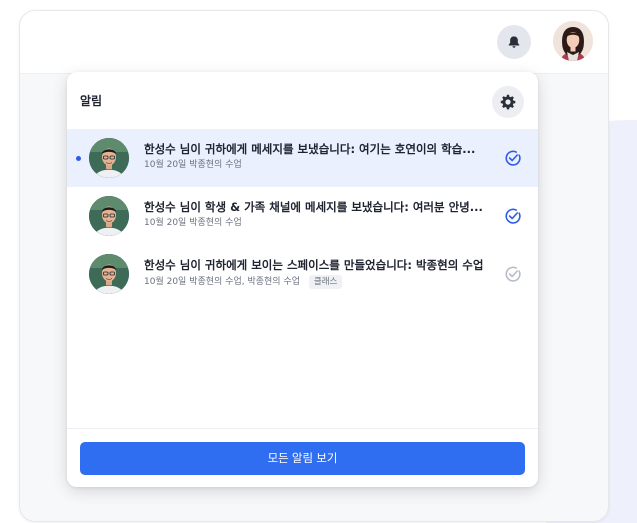 This screenshot has width=637, height=523. What do you see at coordinates (325, 282) in the screenshot?
I see `class-tag: 클래스` at bounding box center [325, 282].